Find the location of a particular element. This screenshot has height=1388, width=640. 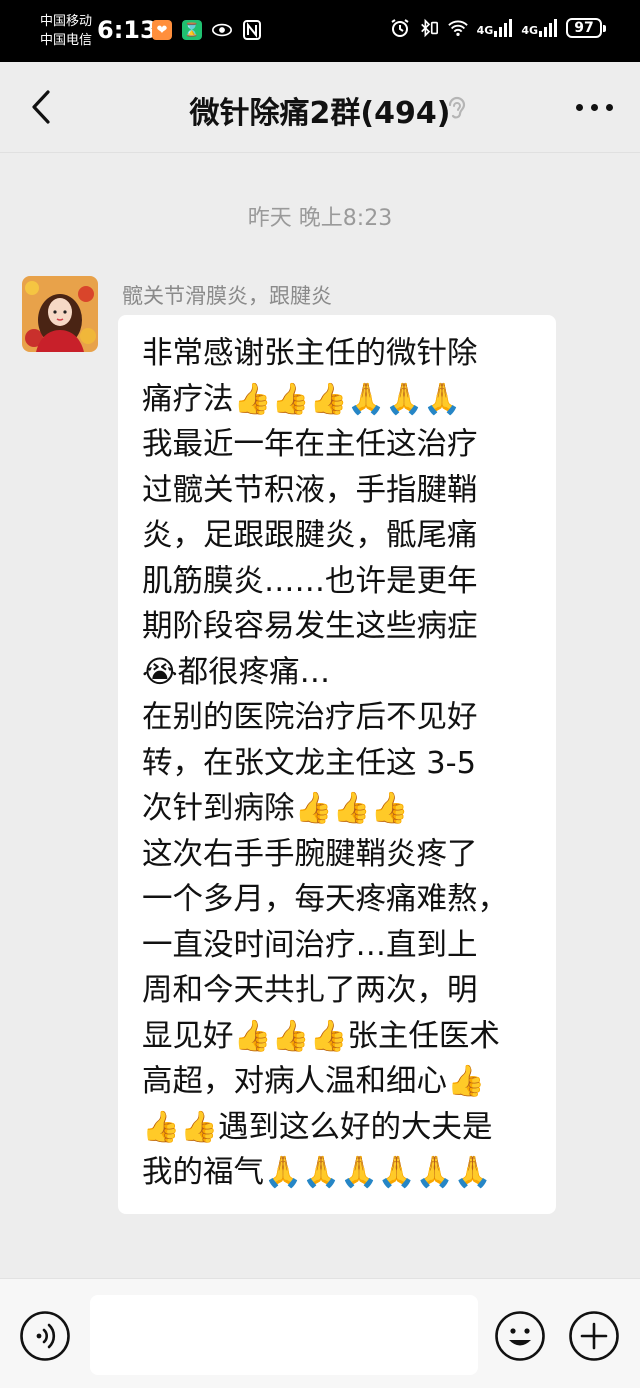

nfc-icon is located at coordinates (252, 30).